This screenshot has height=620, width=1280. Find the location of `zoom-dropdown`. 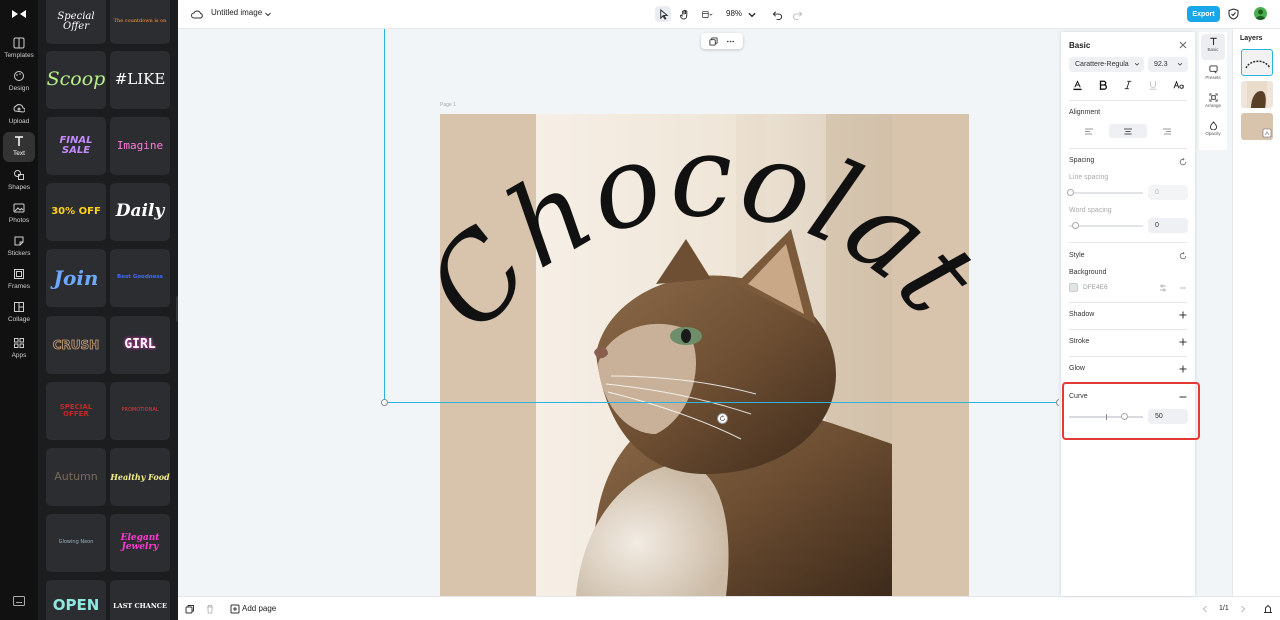

zoom-dropdown is located at coordinates (752, 14).